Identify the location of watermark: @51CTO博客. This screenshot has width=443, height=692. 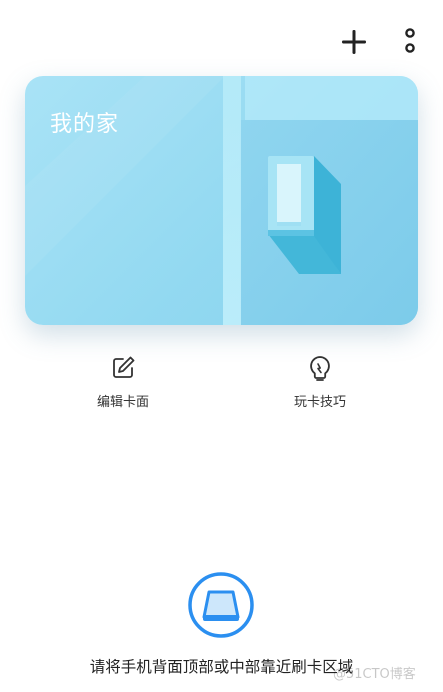
(374, 674).